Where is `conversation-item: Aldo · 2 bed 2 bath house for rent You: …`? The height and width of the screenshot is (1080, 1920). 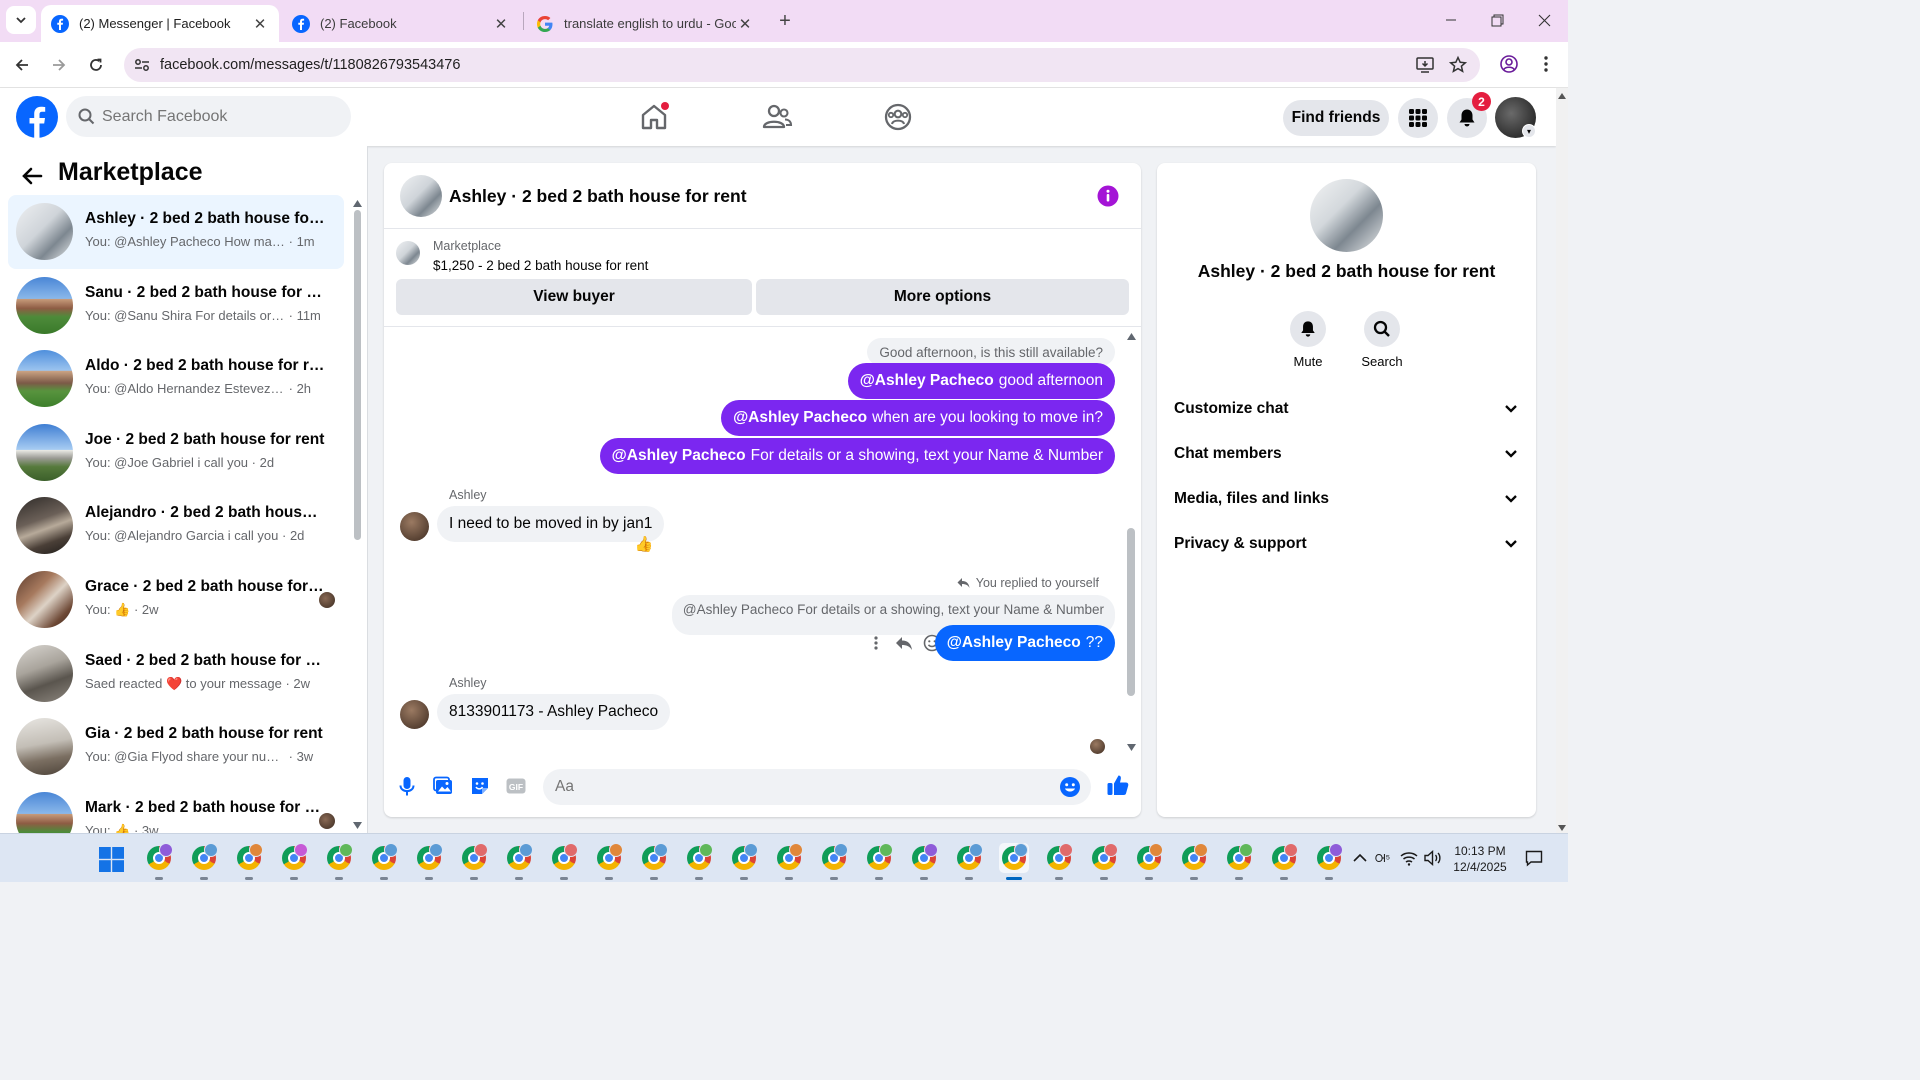
conversation-item: Aldo · 2 bed 2 bath house for rent You: … is located at coordinates (176, 379).